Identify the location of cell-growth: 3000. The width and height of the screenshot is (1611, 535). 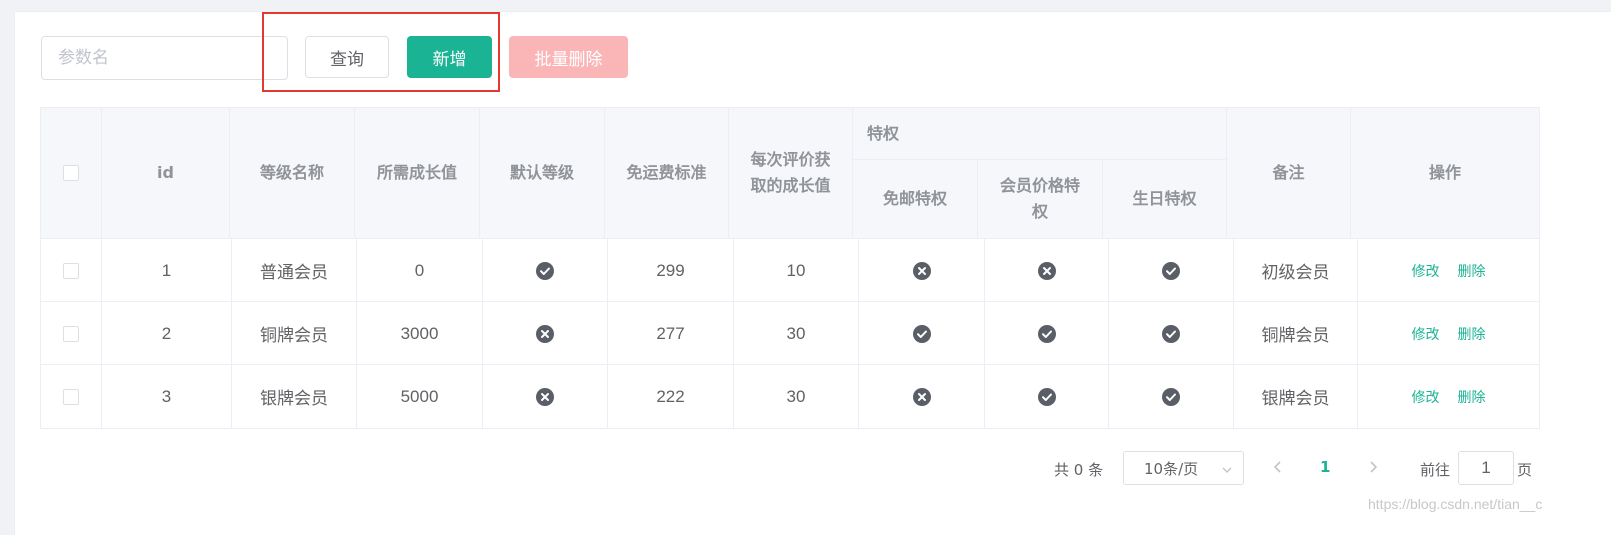
(420, 333).